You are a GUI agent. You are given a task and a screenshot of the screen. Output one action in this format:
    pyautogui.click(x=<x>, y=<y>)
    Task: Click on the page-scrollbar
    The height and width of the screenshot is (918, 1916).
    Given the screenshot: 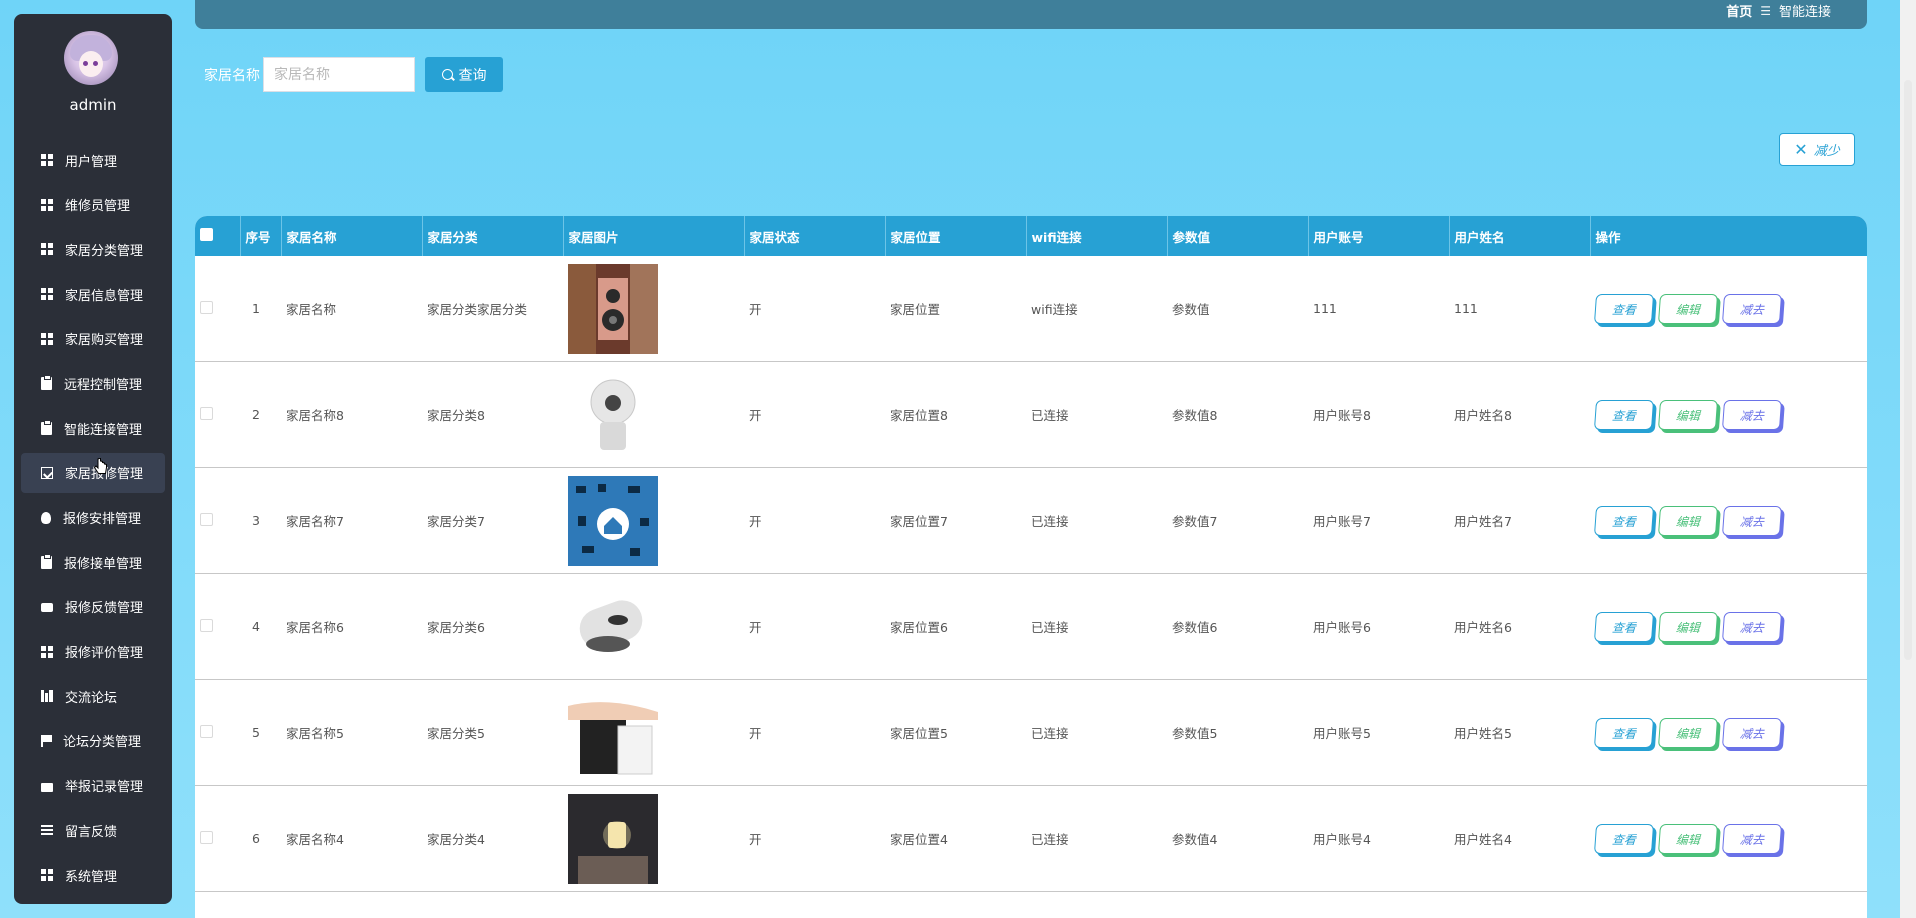 What is the action you would take?
    pyautogui.click(x=1908, y=370)
    